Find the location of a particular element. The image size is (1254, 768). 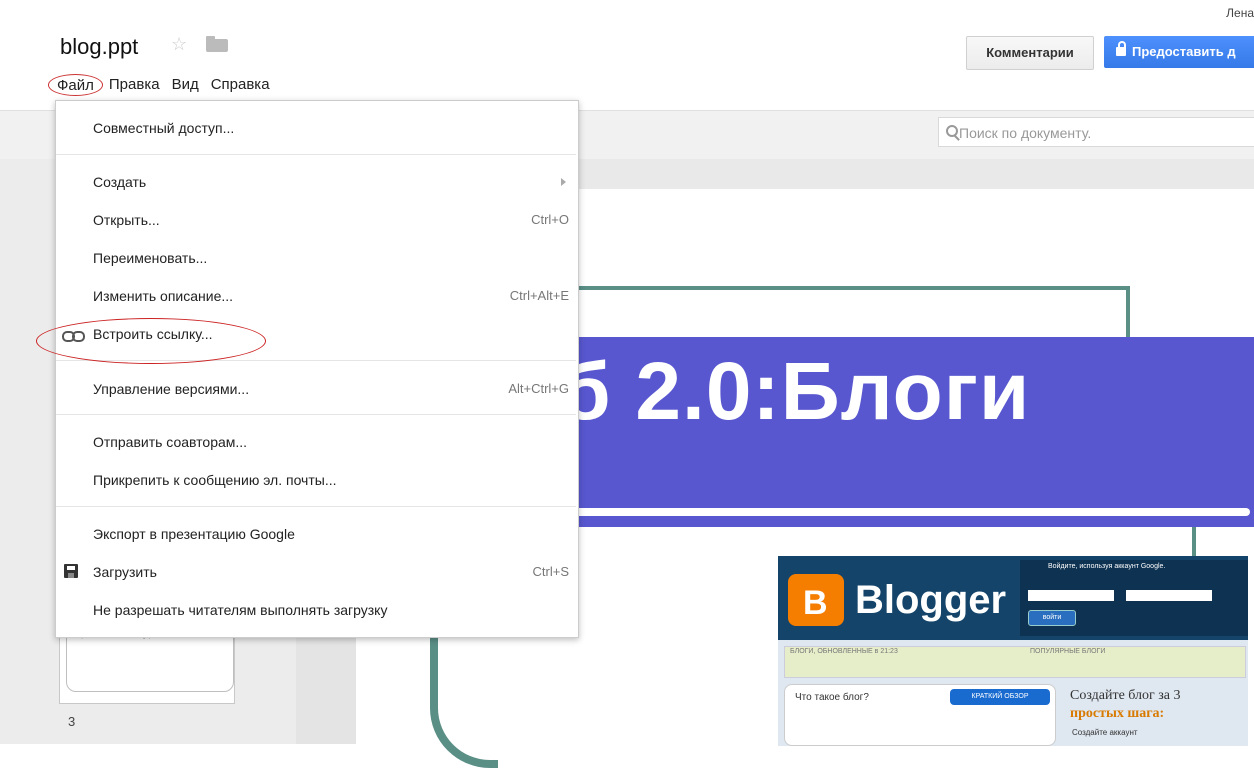

menu-bar: Файл Правка Вид Справка is located at coordinates (162, 85).